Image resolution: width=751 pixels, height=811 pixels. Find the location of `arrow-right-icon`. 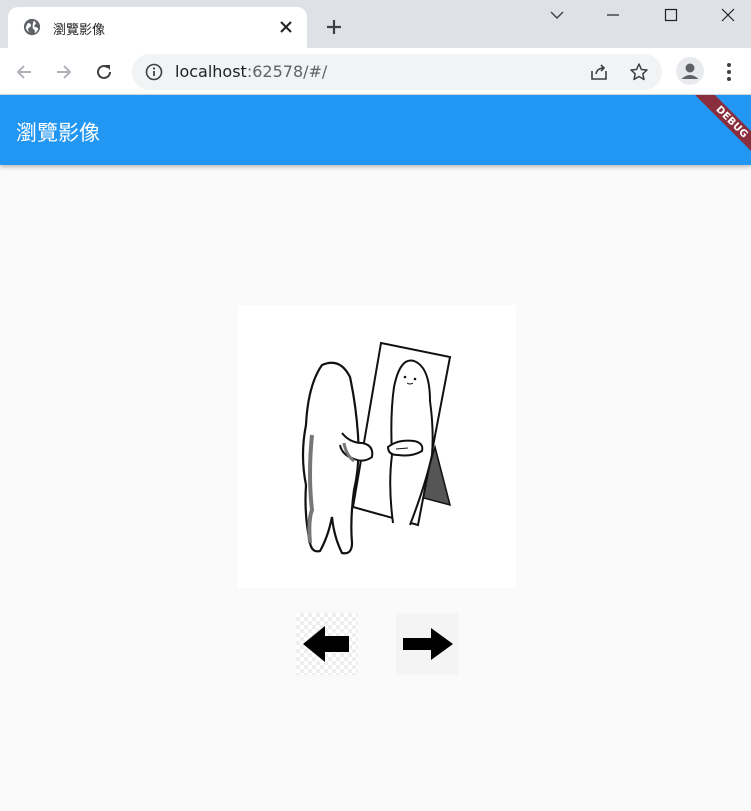

arrow-right-icon is located at coordinates (428, 644).